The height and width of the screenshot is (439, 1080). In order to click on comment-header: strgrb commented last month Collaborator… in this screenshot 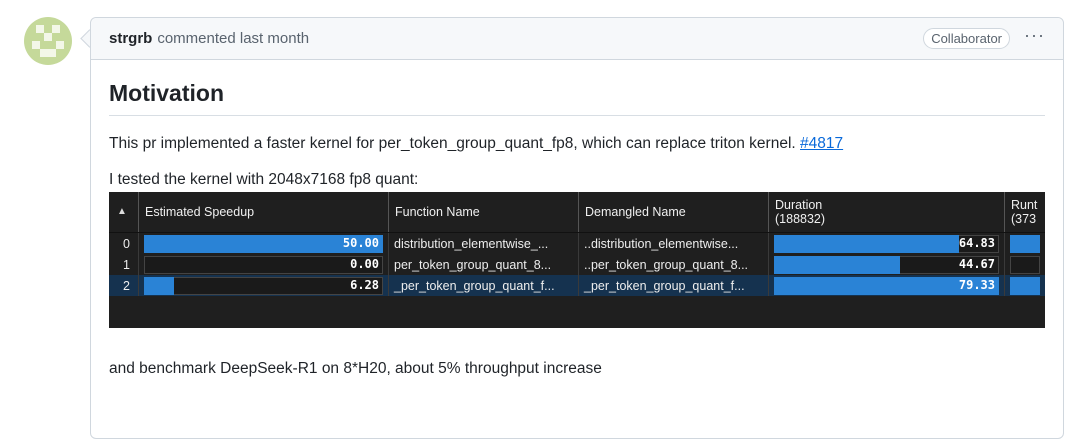, I will do `click(577, 39)`.